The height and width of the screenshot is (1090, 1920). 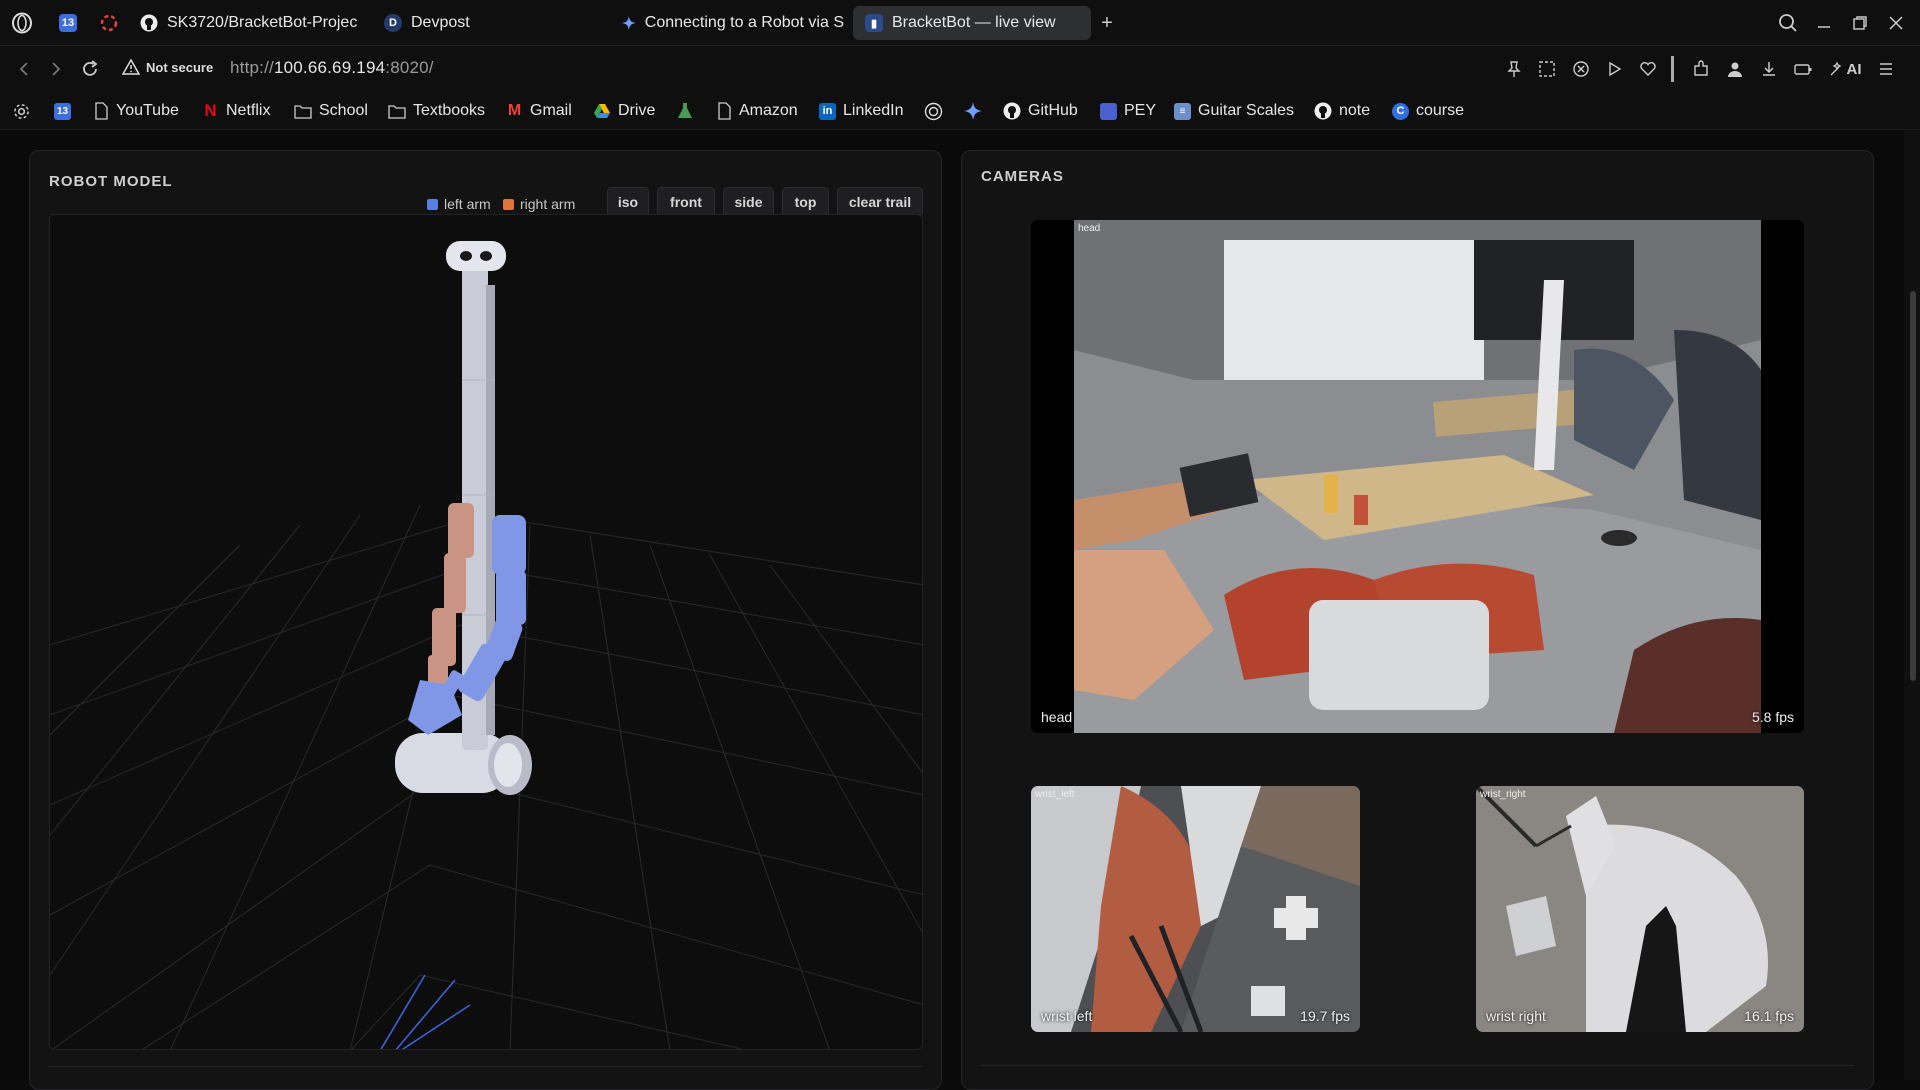 What do you see at coordinates (551, 110) in the screenshot?
I see `bookmark-label: Gmail` at bounding box center [551, 110].